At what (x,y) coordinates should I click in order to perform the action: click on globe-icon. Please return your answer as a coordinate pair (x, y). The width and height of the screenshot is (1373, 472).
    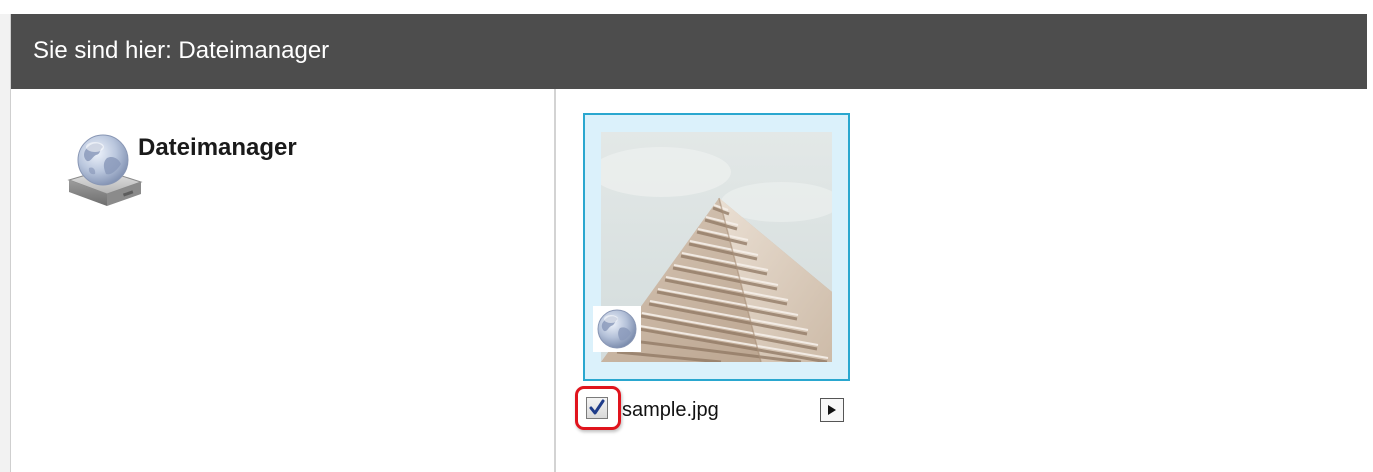
    Looking at the image, I should click on (617, 329).